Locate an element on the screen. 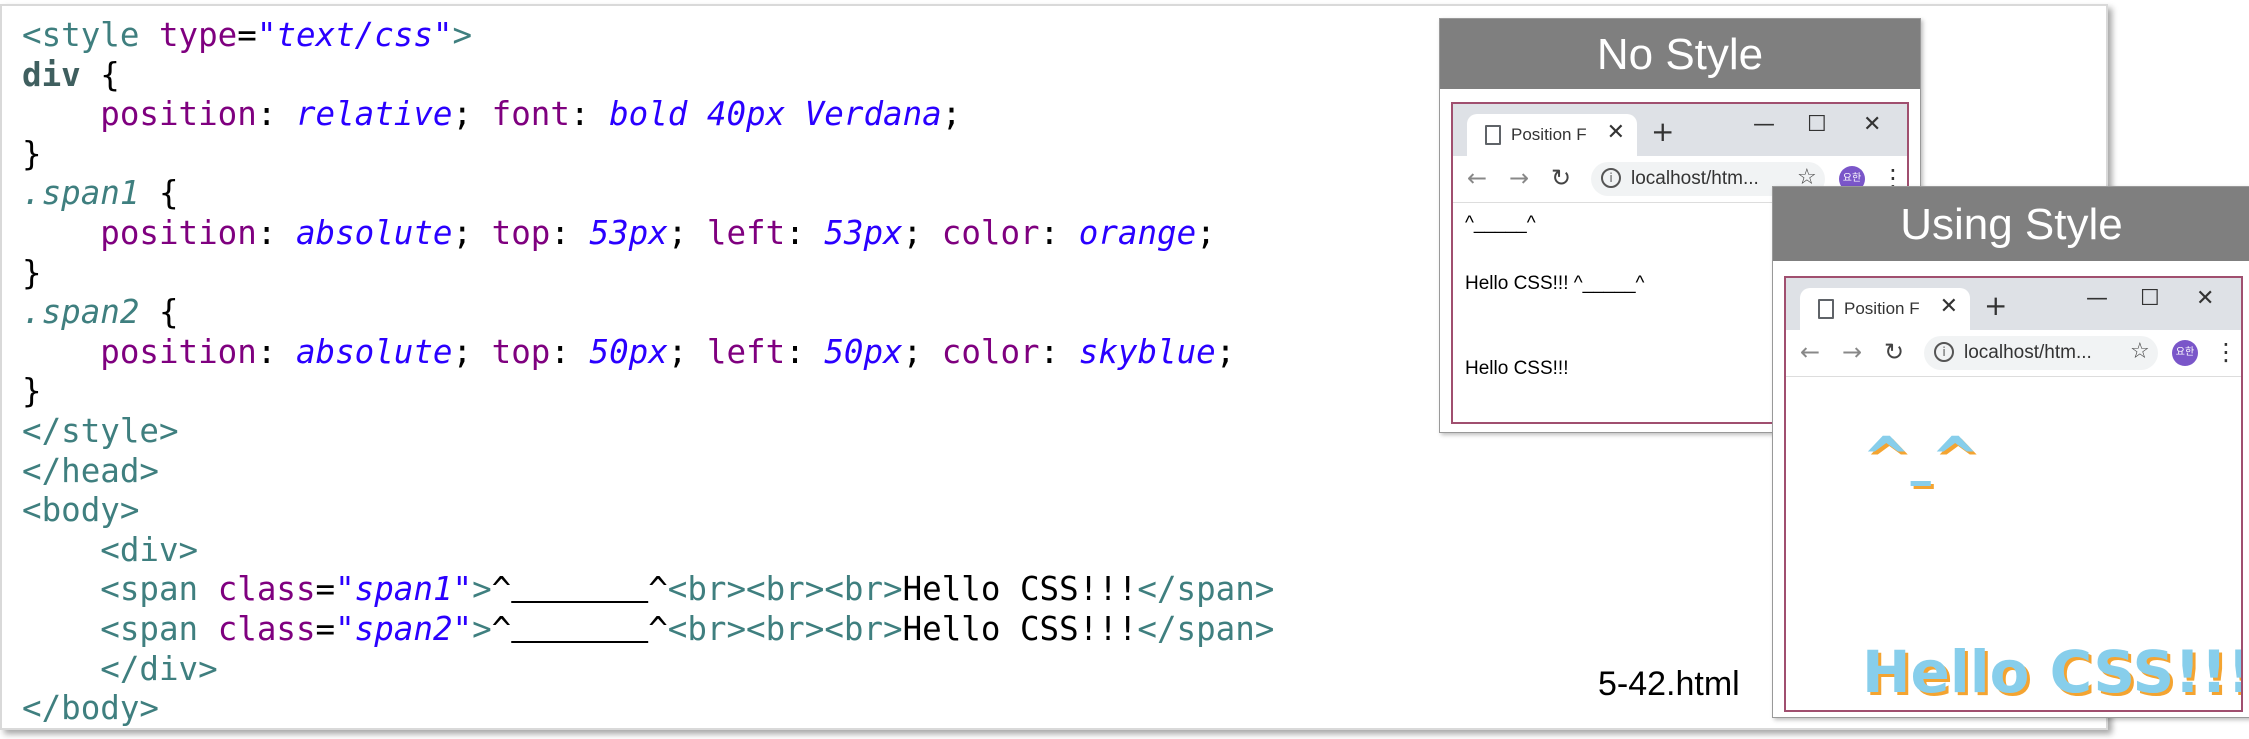 The width and height of the screenshot is (2249, 739). caret-gap is located at coordinates (1921, 458).